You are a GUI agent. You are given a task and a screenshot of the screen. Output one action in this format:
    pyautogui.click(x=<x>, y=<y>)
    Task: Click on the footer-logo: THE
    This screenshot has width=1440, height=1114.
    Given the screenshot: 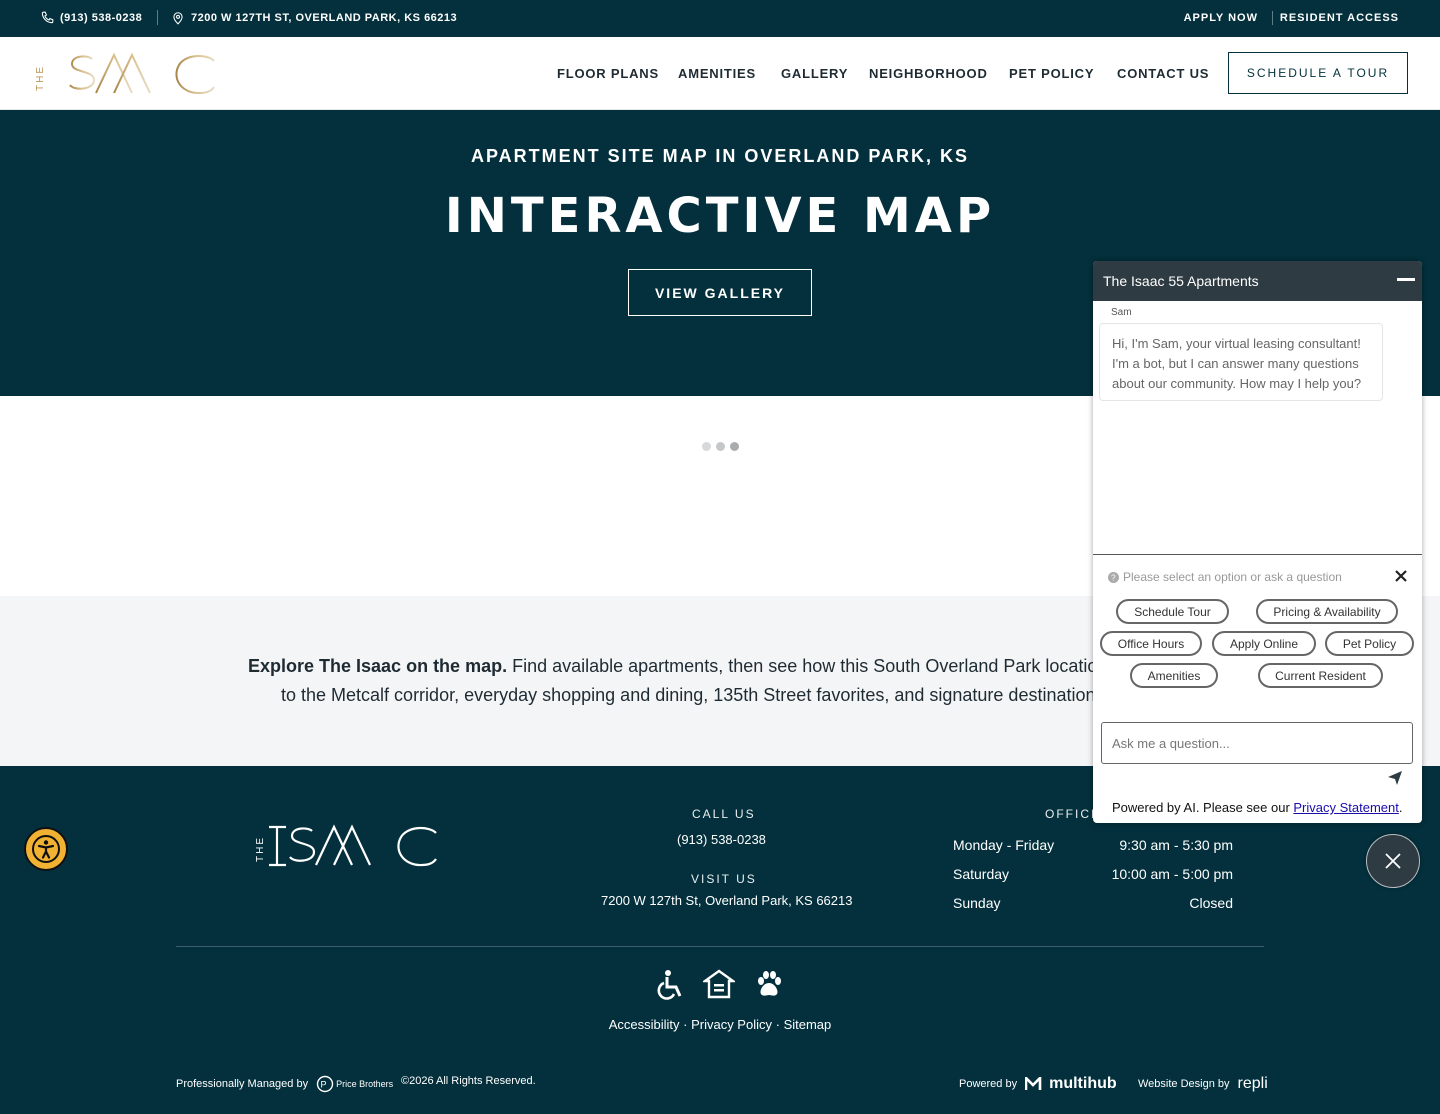 What is the action you would take?
    pyautogui.click(x=347, y=846)
    